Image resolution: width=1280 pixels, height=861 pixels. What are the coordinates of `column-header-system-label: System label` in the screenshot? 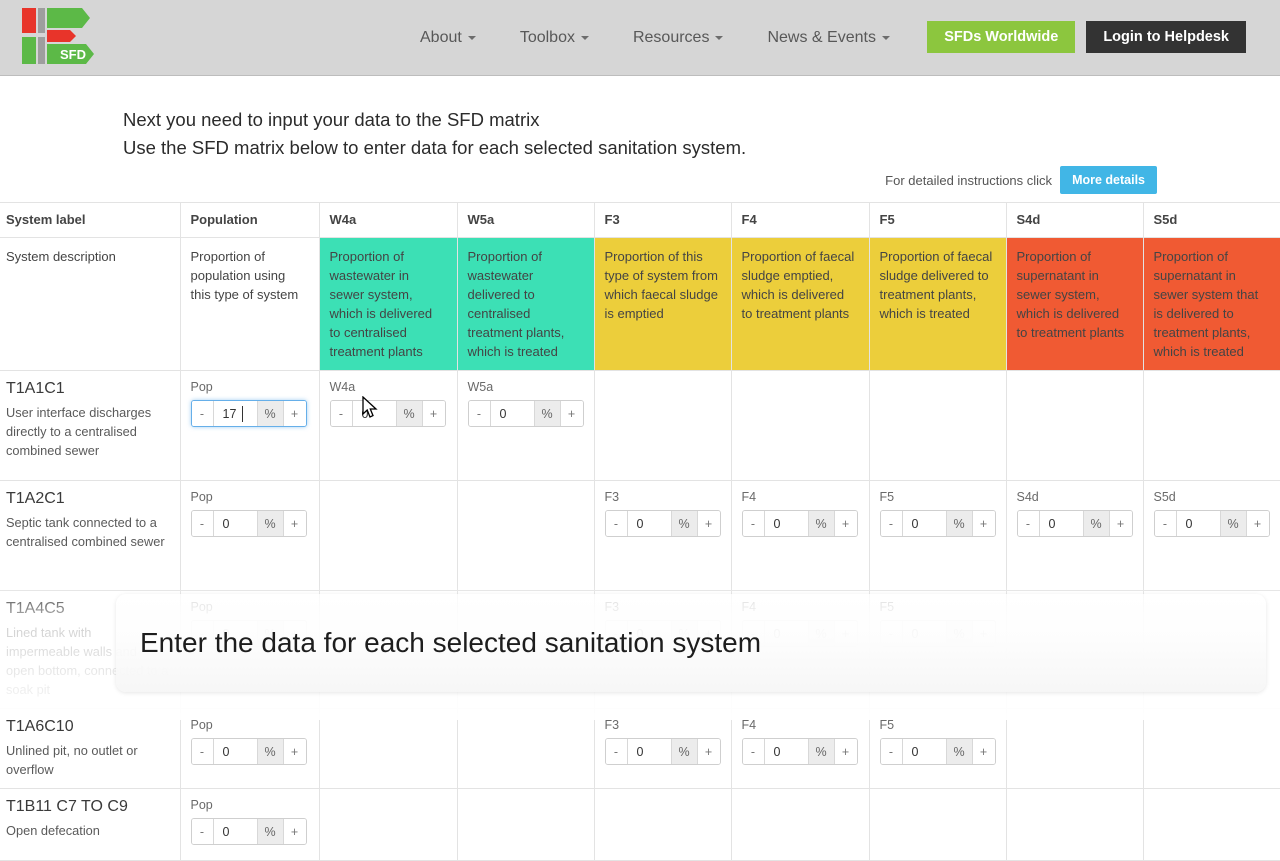 It's located at (90, 220).